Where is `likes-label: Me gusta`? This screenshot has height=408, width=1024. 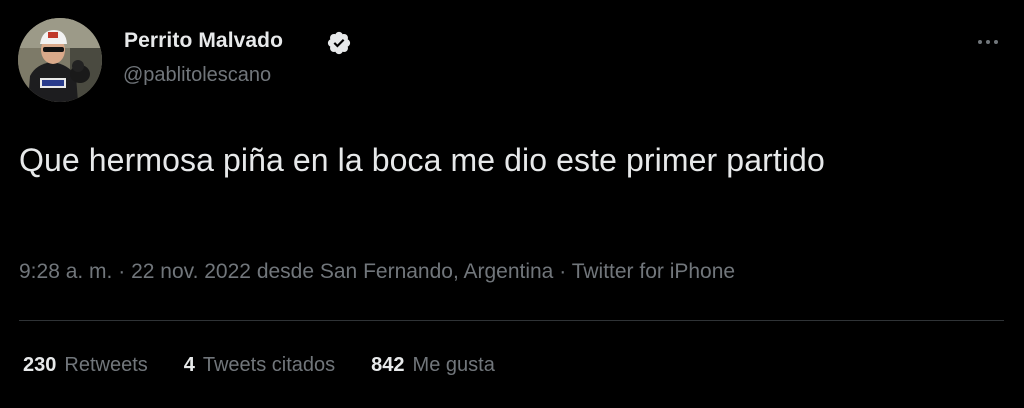 likes-label: Me gusta is located at coordinates (453, 365).